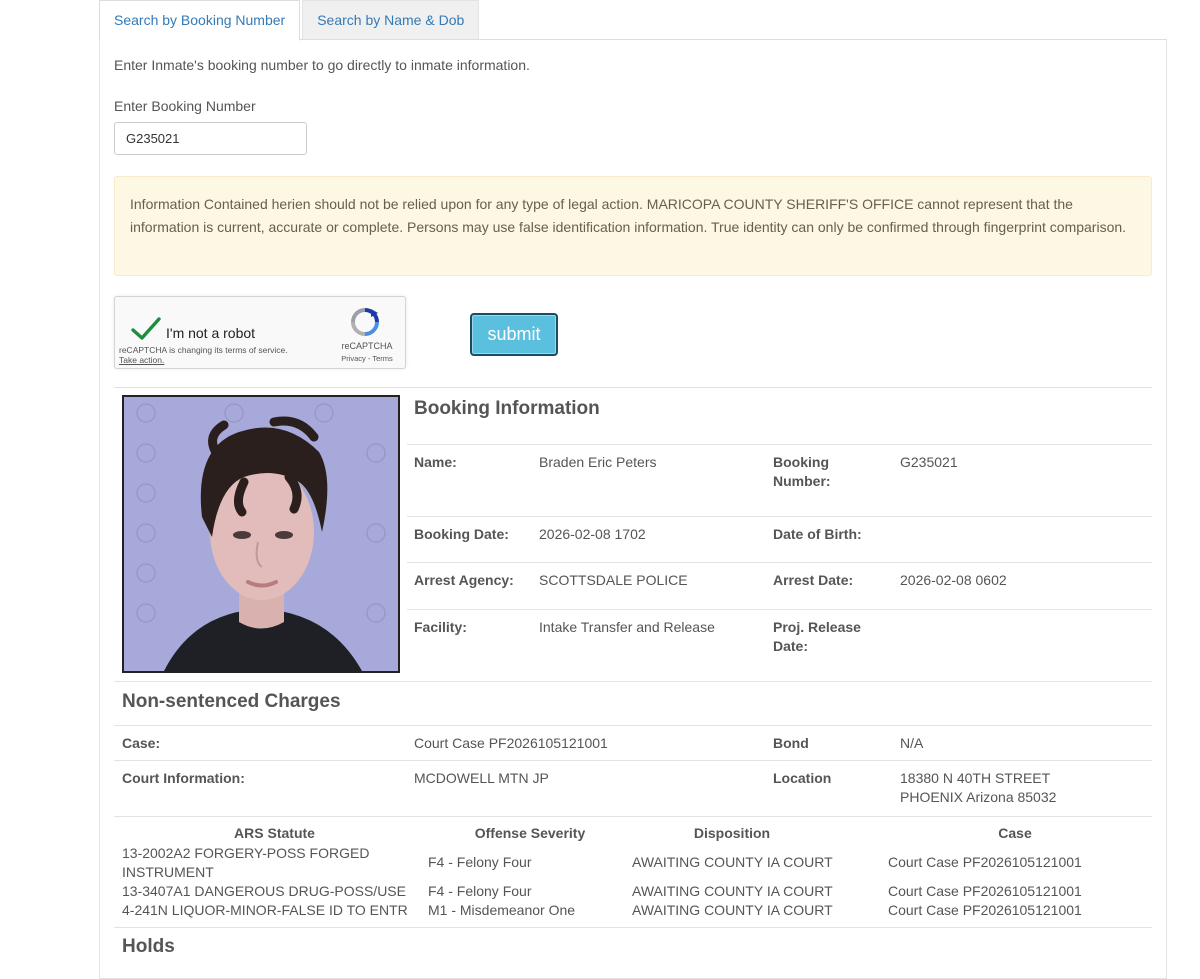 The height and width of the screenshot is (979, 1200). What do you see at coordinates (440, 627) in the screenshot?
I see `facility-label: Facility:` at bounding box center [440, 627].